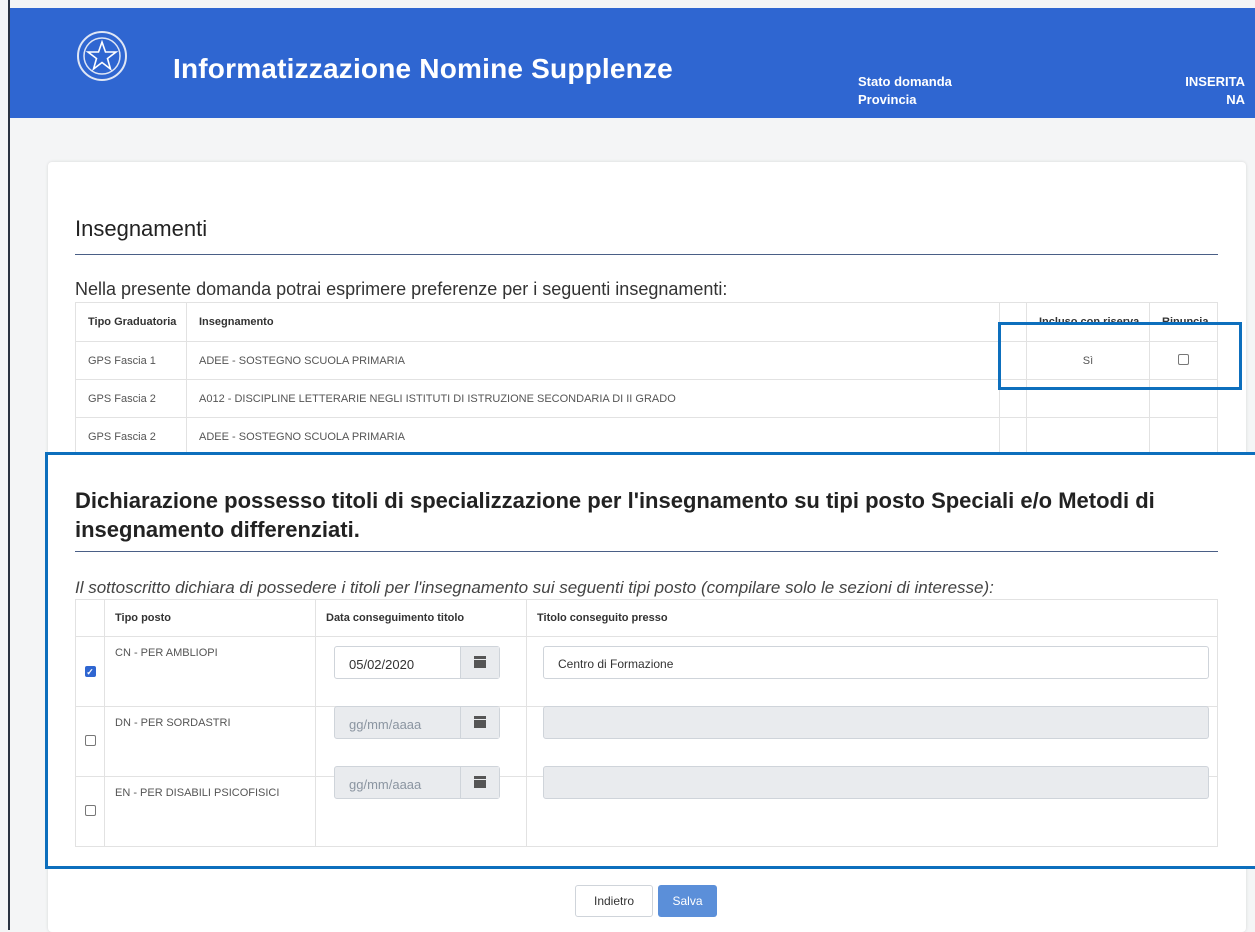  Describe the element at coordinates (166, 653) in the screenshot. I see `tipo-posto-label: CN - PER AMBLIOPI` at that location.